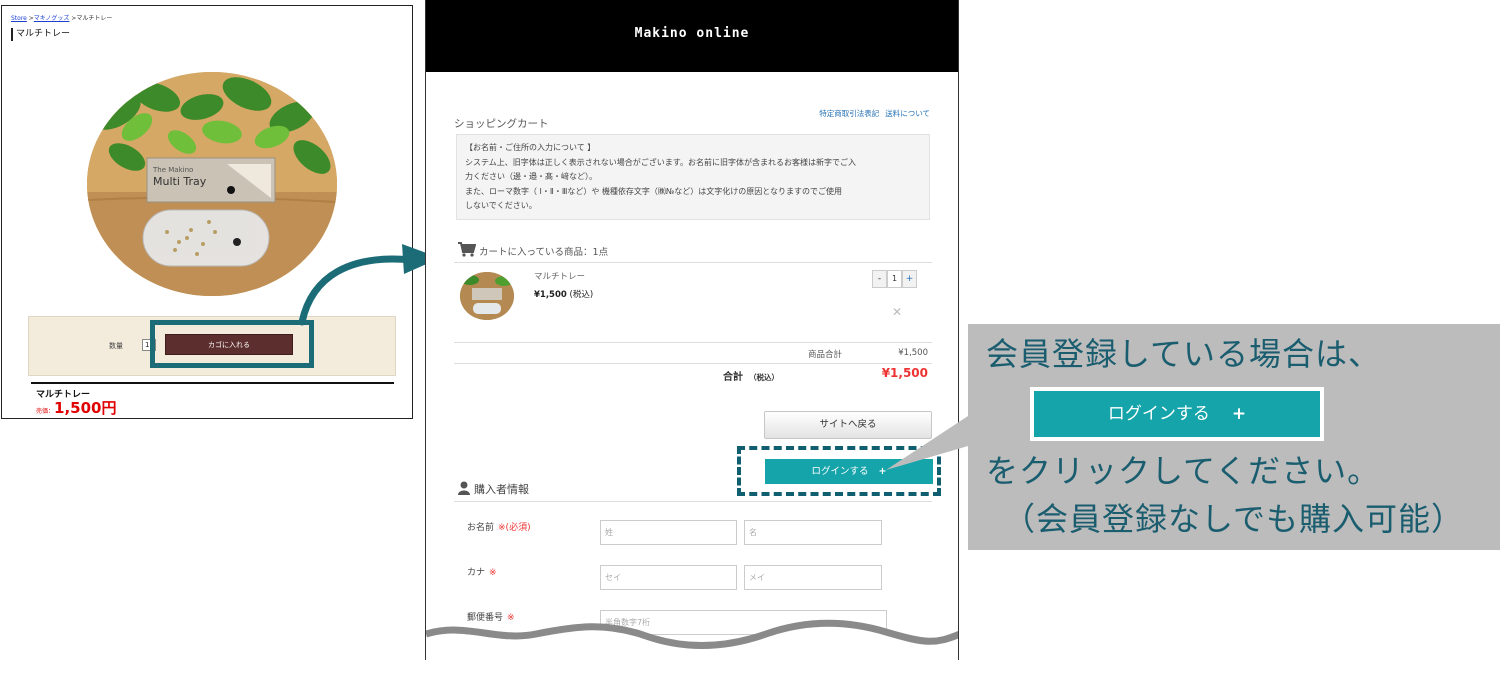 The height and width of the screenshot is (685, 1500). I want to click on cart-items-heading: カートに入っている商品：1点, so click(533, 250).